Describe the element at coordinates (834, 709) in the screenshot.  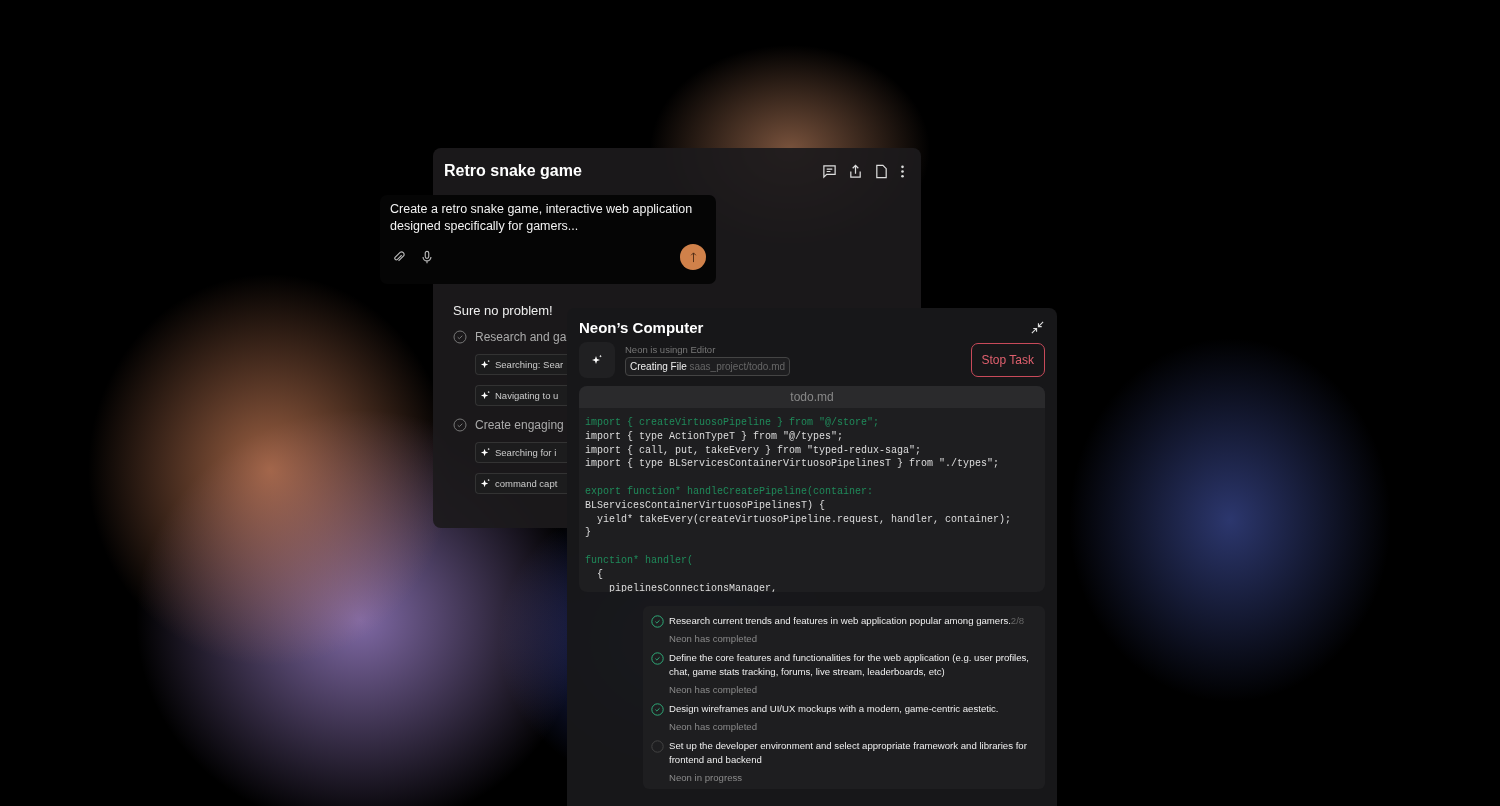
I see `task-text: Design wireframes and UI/UX mockups with a modern, game-centric aestetic.` at that location.